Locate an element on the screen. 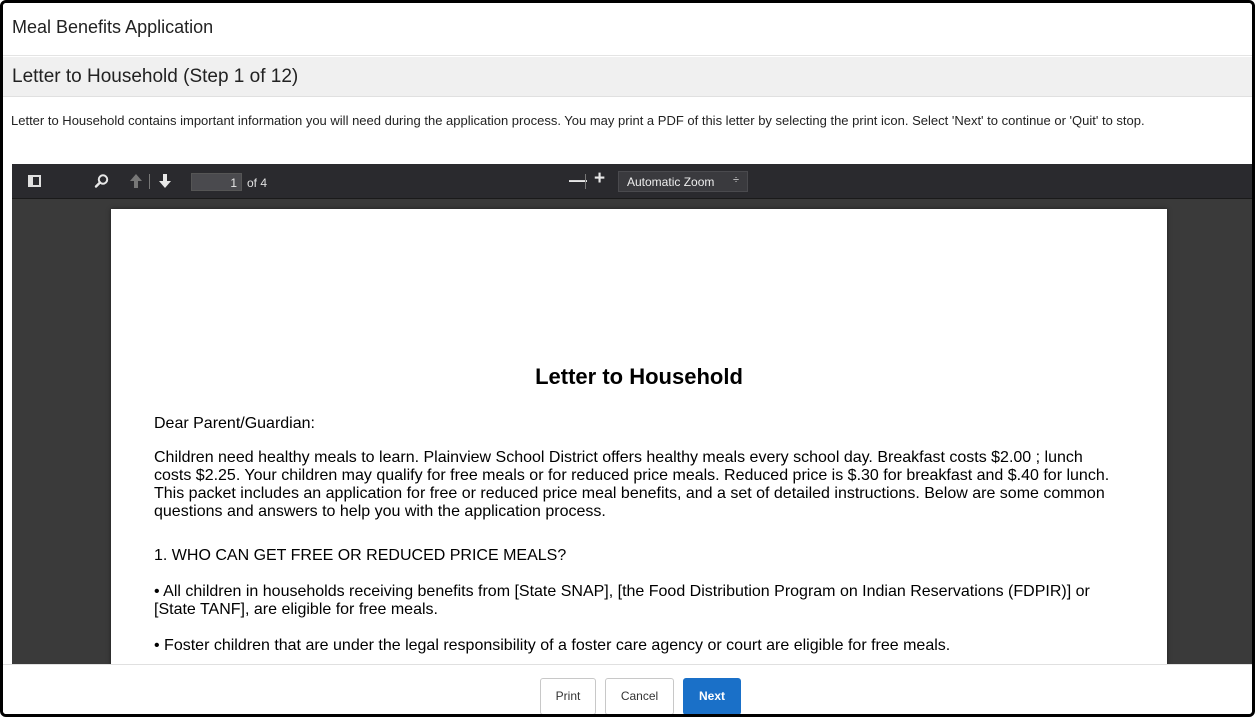 The height and width of the screenshot is (717, 1255). app-title: Meal Benefits Application is located at coordinates (627, 29).